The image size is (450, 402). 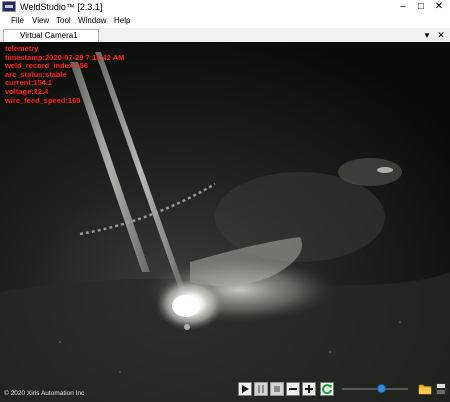 I want to click on play-button, so click(x=245, y=389).